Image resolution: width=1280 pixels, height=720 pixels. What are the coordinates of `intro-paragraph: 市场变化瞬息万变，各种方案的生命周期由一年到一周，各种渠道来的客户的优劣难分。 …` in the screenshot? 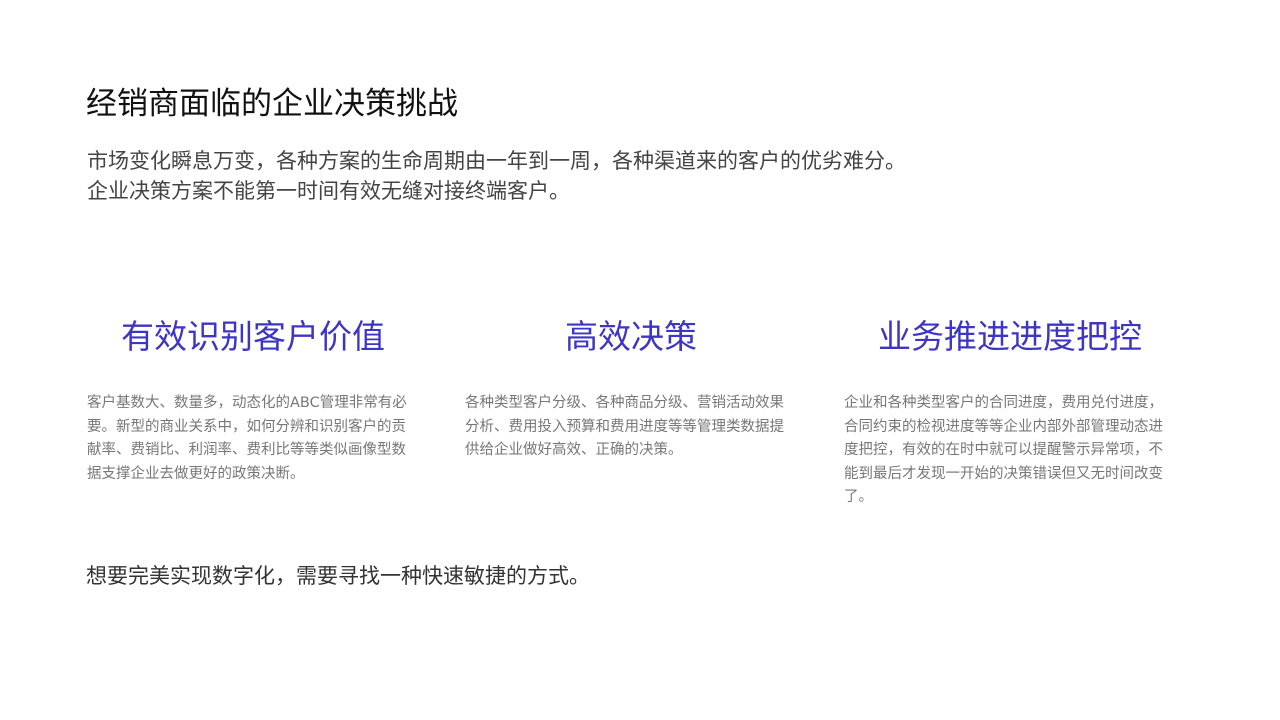 It's located at (637, 176).